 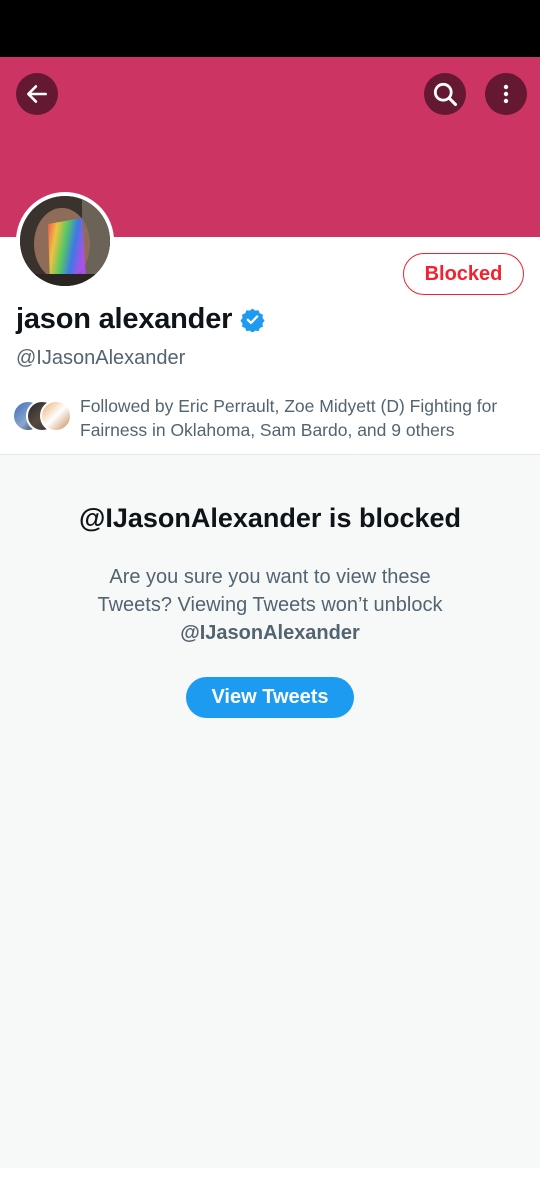 I want to click on blocked-button: Blocked, so click(x=463, y=274).